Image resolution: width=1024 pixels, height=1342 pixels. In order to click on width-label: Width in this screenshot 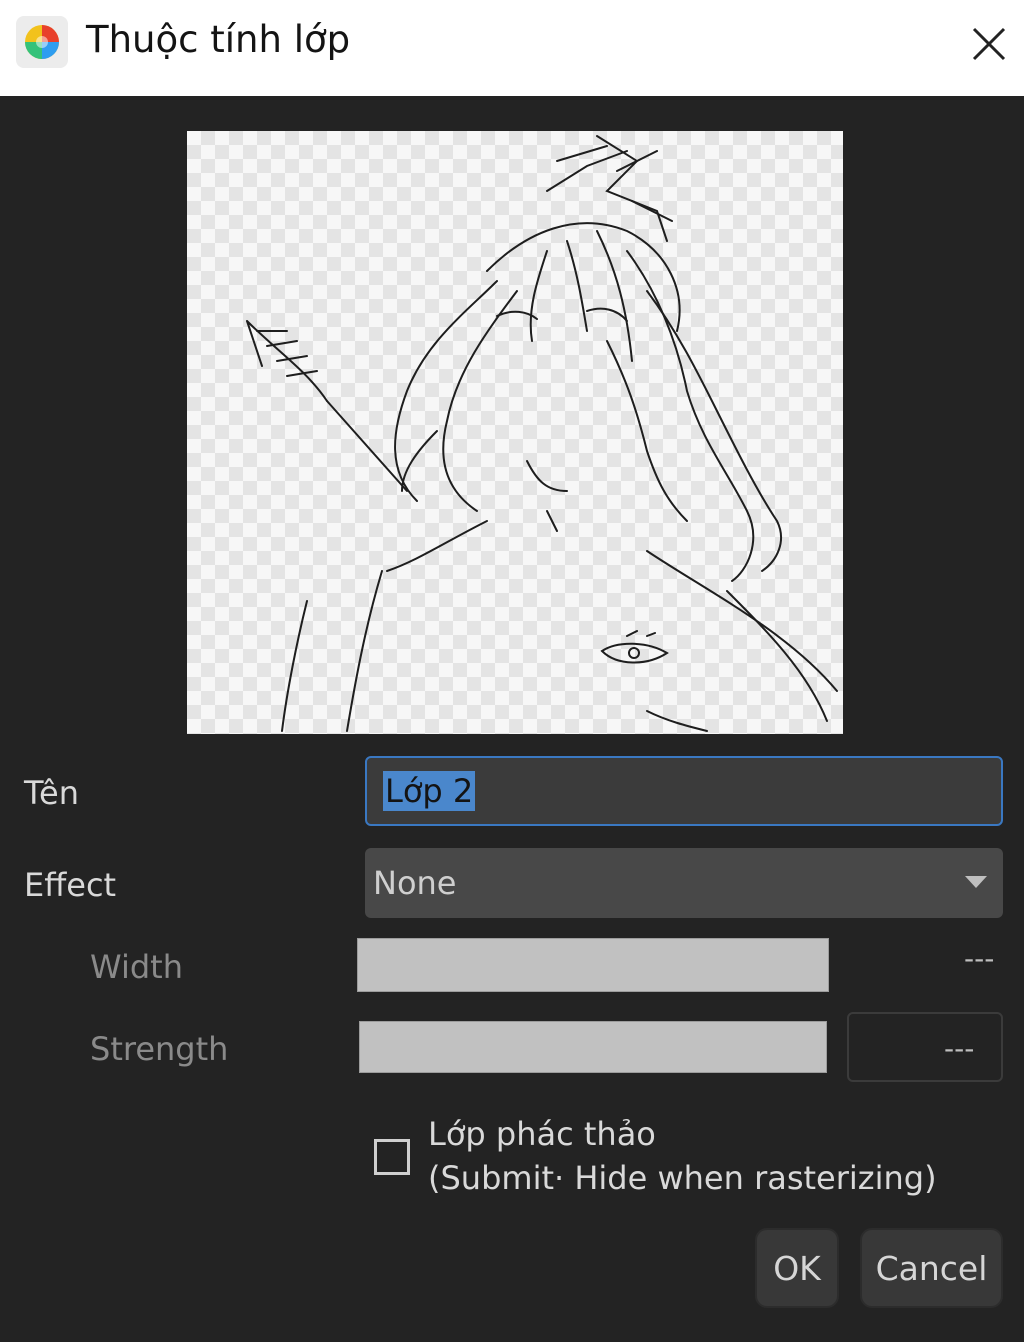, I will do `click(136, 967)`.